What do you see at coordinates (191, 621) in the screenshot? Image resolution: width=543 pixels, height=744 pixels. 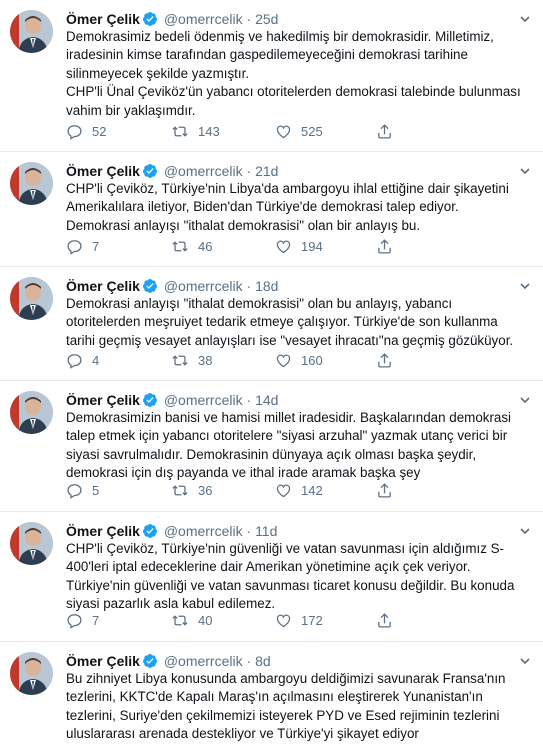 I see `retweet-button: 40` at bounding box center [191, 621].